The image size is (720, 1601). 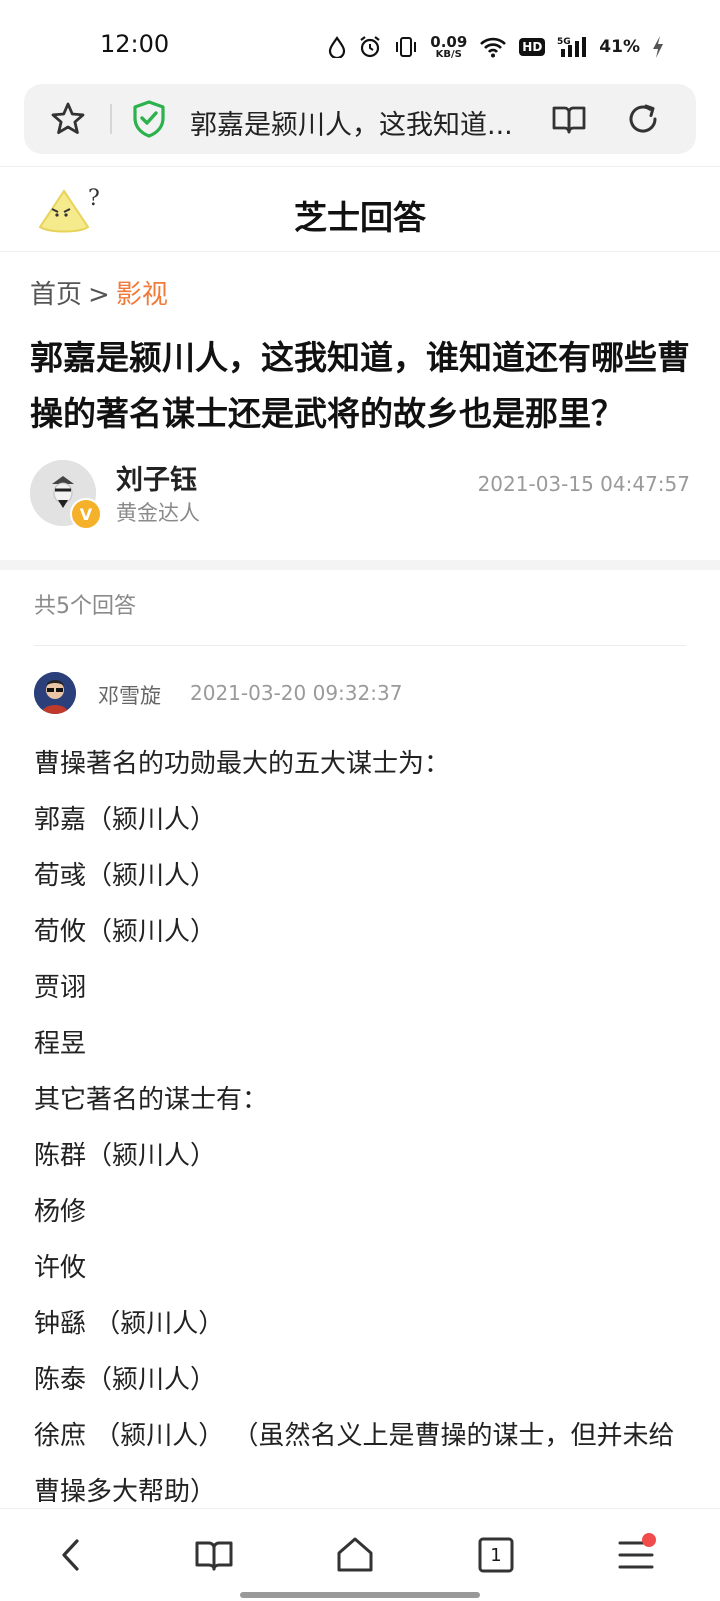 I want to click on status-bar: 12:00 0.09 KB/S HD 5G 41%, so click(x=360, y=41).